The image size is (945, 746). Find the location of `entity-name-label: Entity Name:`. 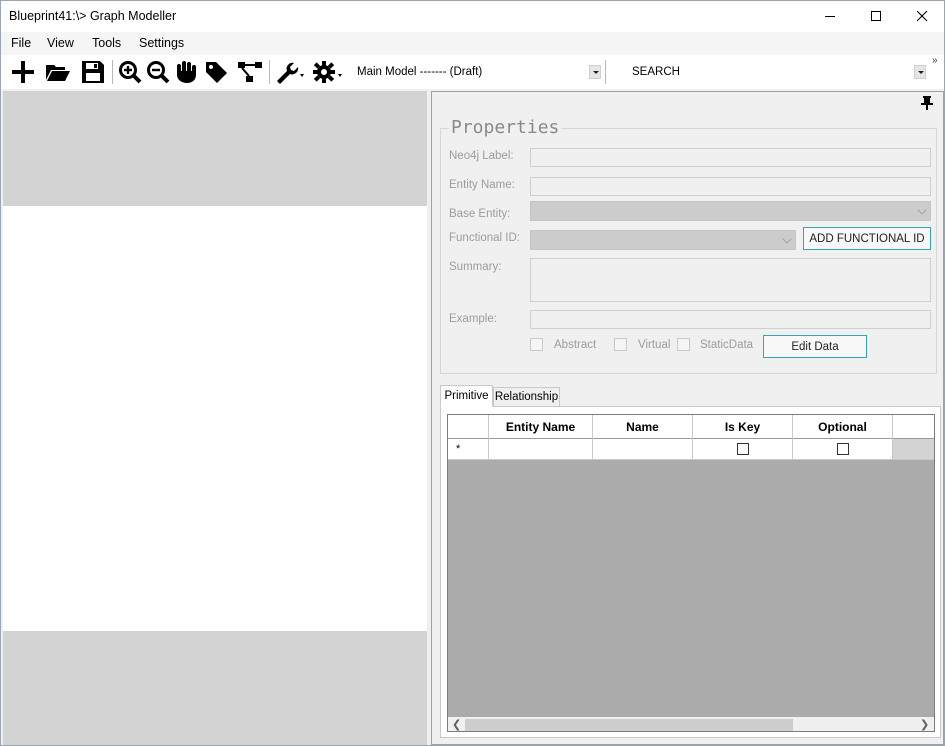

entity-name-label: Entity Name: is located at coordinates (482, 185).